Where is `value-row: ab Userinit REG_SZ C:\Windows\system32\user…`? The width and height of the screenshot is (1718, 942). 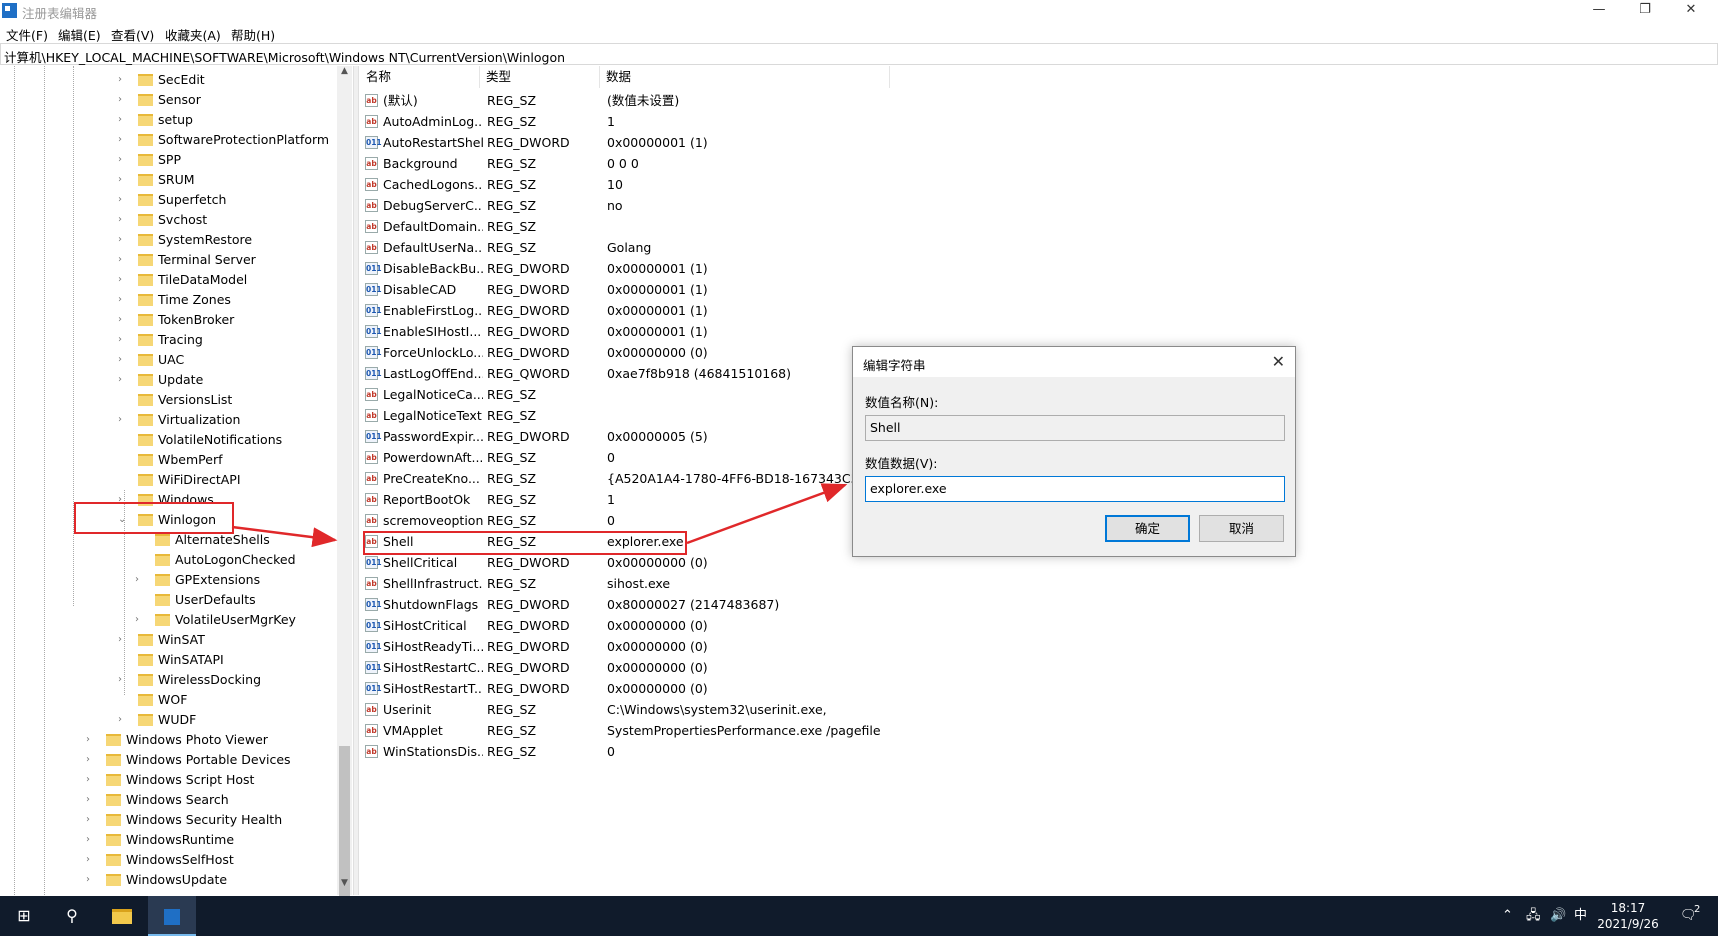 value-row: ab Userinit REG_SZ C:\Windows\system32\user… is located at coordinates (660, 709).